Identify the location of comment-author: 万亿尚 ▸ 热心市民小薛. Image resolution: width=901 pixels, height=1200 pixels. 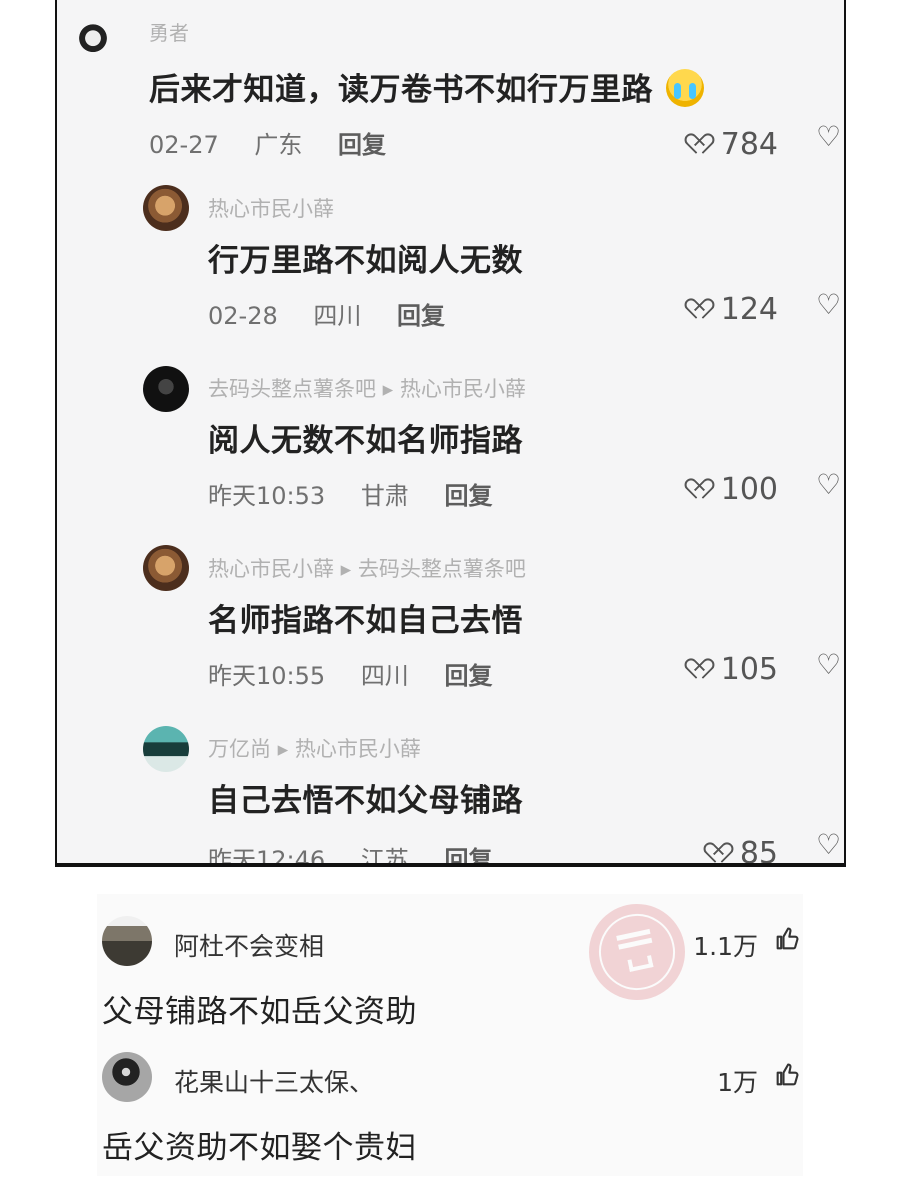
(314, 748).